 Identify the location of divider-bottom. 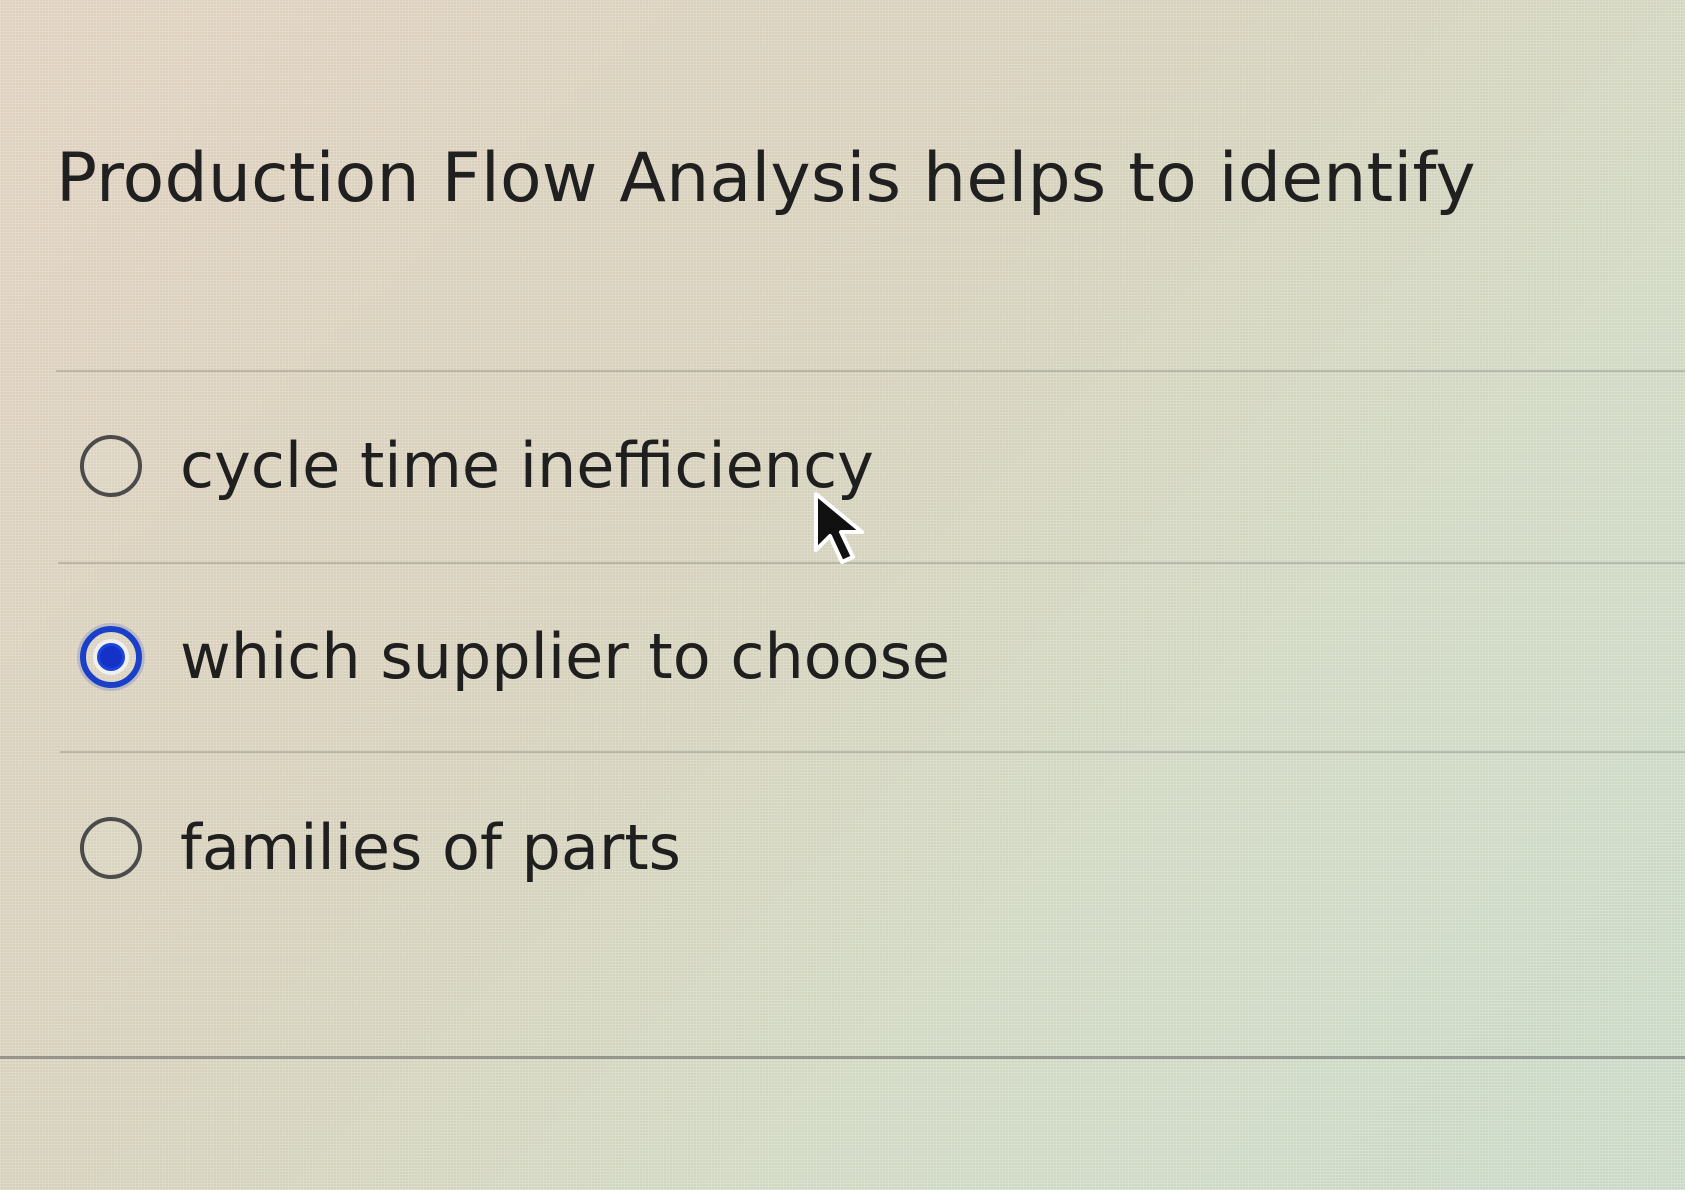
(842, 1057).